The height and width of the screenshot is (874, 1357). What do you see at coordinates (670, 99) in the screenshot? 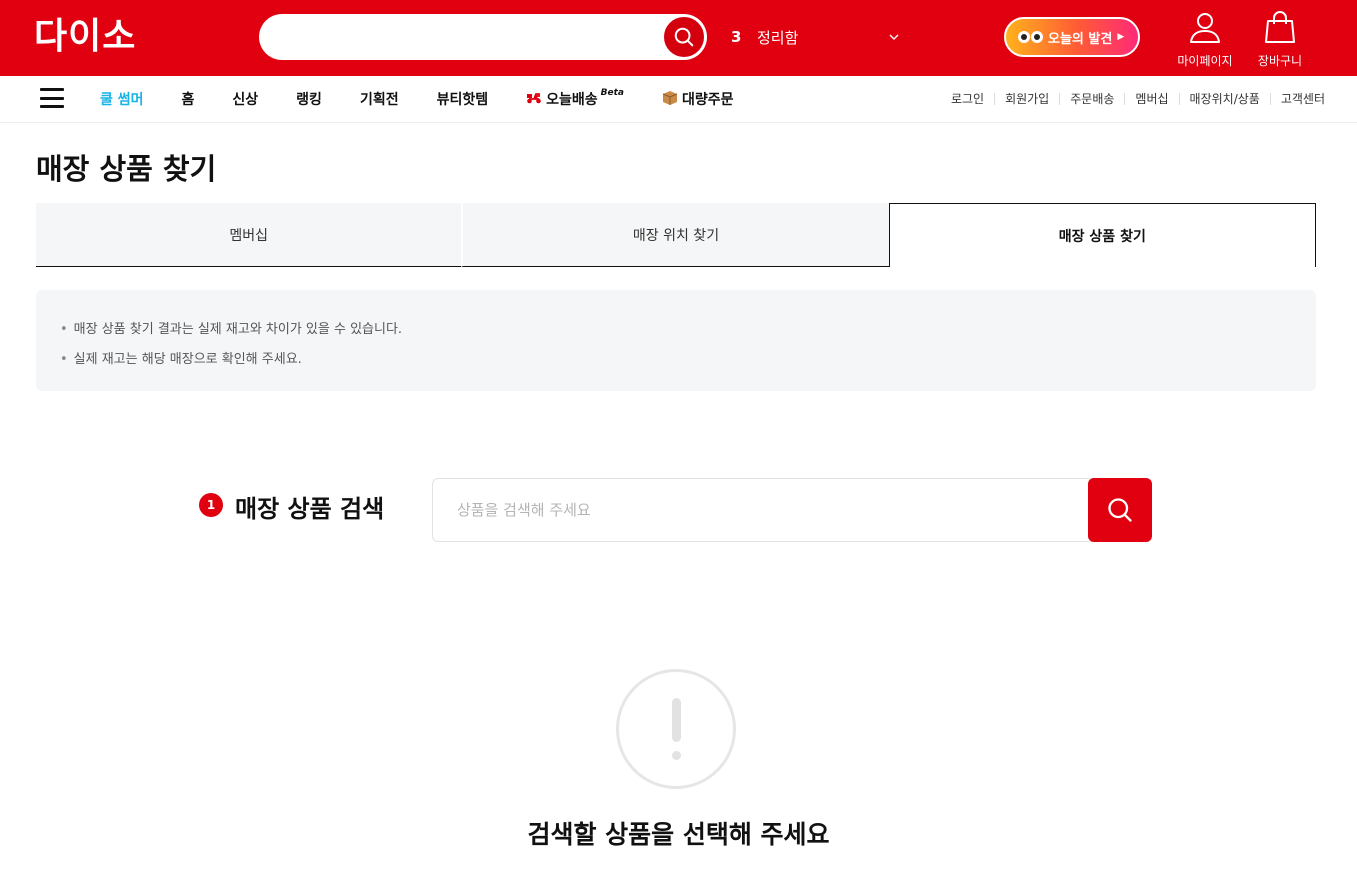
I see `box-icon` at bounding box center [670, 99].